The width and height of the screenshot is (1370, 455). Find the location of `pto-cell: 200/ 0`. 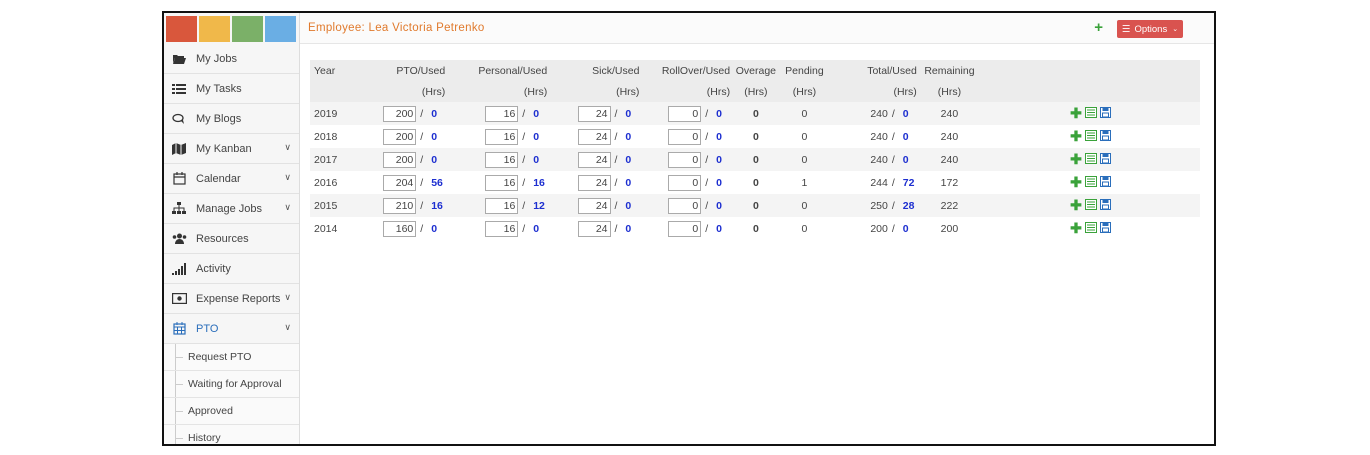

pto-cell: 200/ 0 is located at coordinates (400, 113).